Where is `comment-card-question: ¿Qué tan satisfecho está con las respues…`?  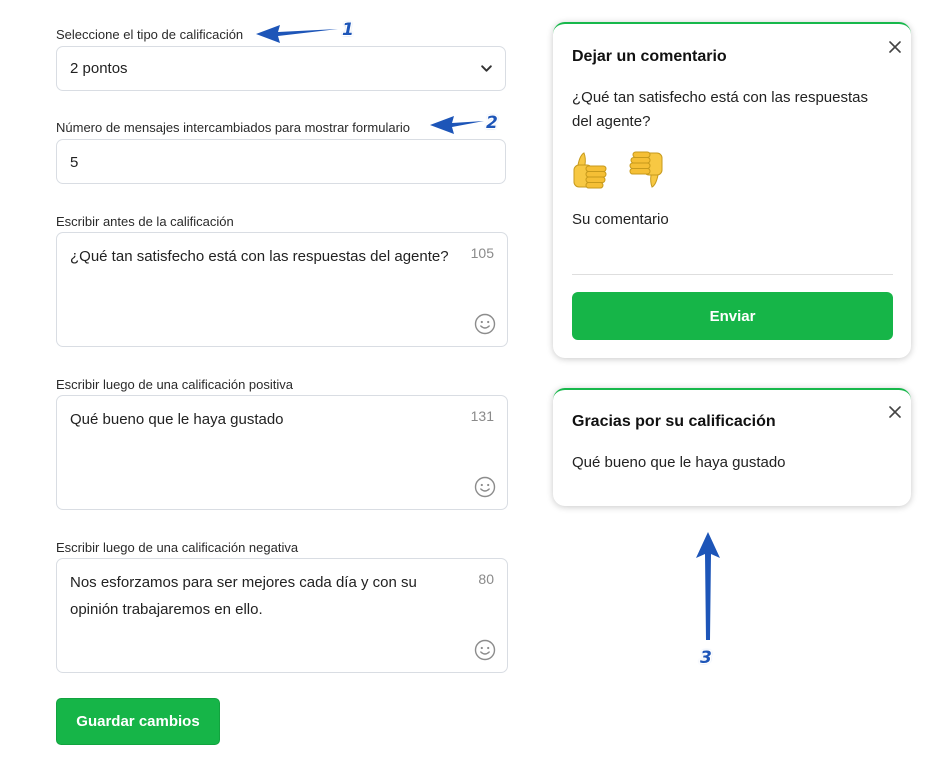 comment-card-question: ¿Qué tan satisfecho está con las respues… is located at coordinates (720, 109).